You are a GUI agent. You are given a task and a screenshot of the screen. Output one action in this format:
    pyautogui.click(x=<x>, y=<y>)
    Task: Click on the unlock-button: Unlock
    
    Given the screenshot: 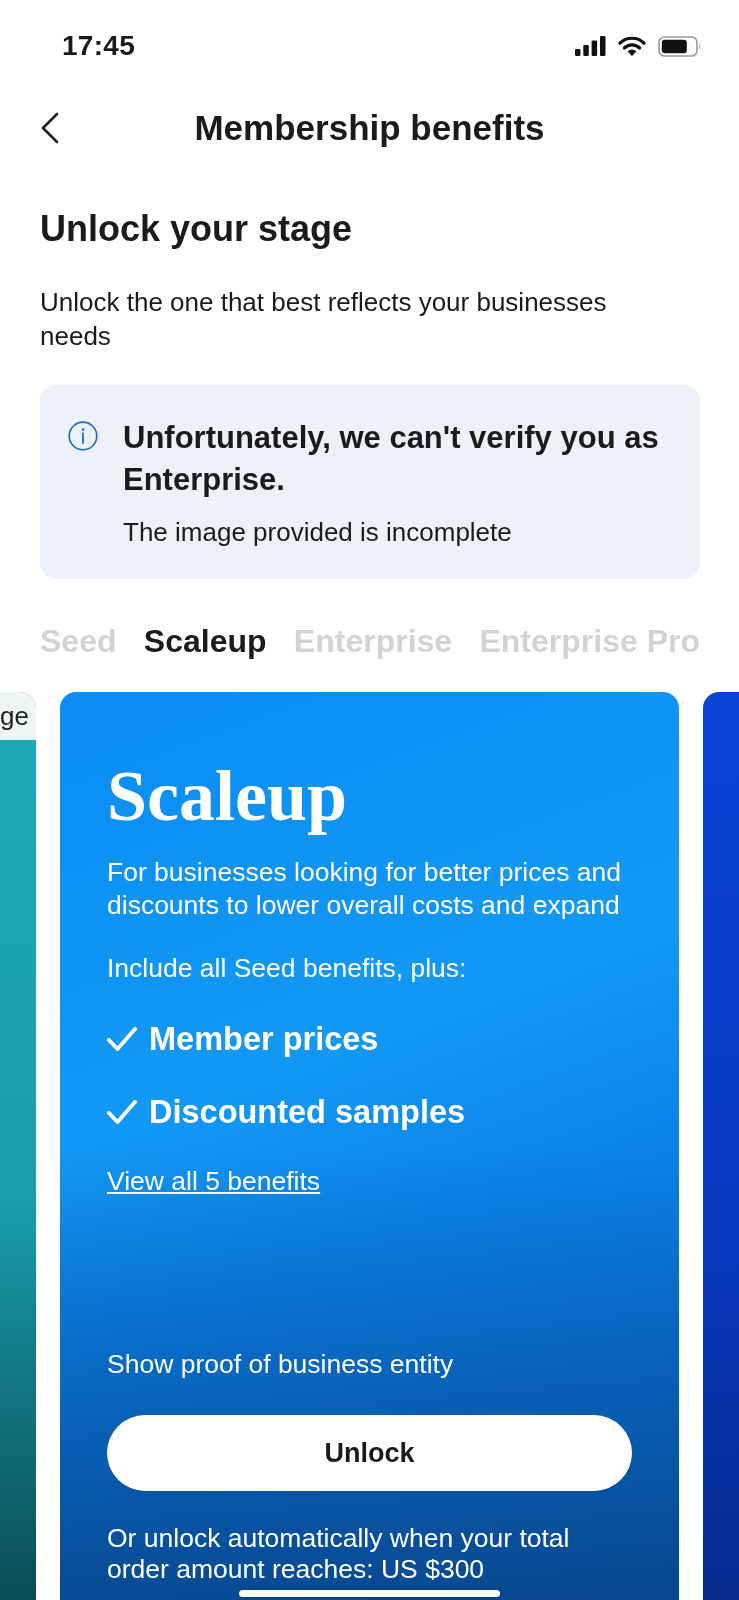 What is the action you would take?
    pyautogui.click(x=369, y=1453)
    